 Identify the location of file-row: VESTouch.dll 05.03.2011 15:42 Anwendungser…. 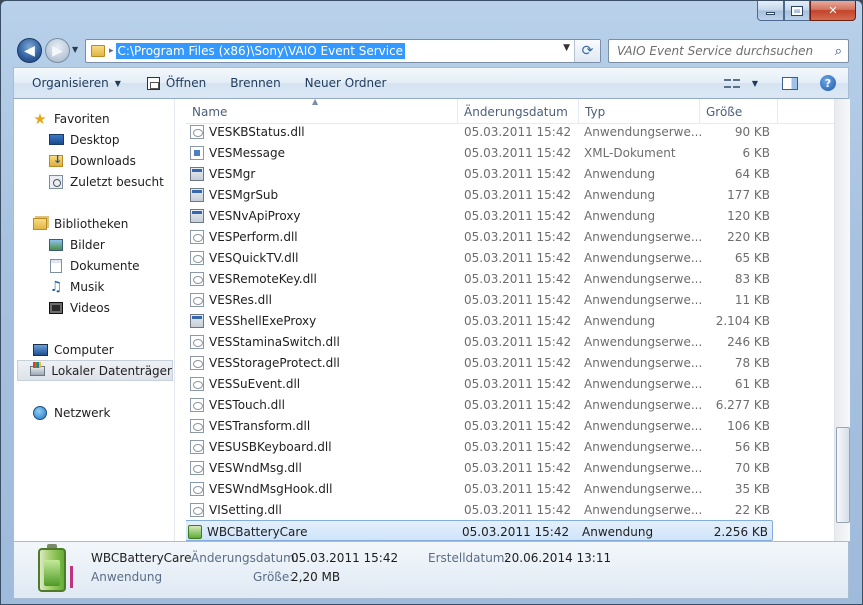
(481, 404).